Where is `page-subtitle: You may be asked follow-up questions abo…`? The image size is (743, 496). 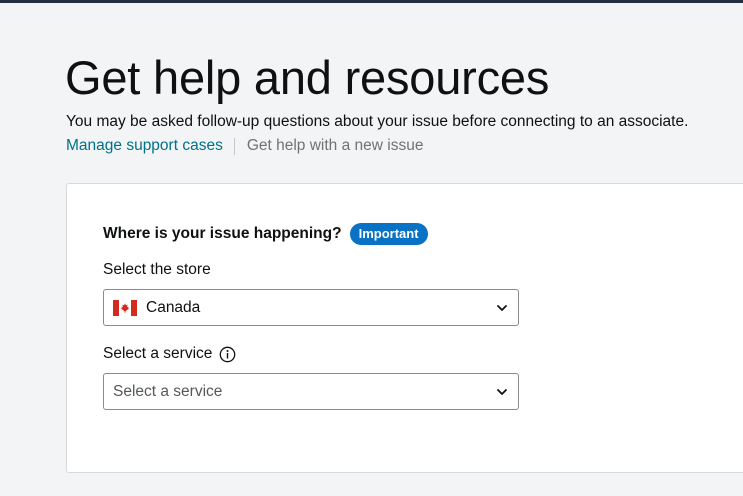 page-subtitle: You may be asked follow-up questions abo… is located at coordinates (377, 121).